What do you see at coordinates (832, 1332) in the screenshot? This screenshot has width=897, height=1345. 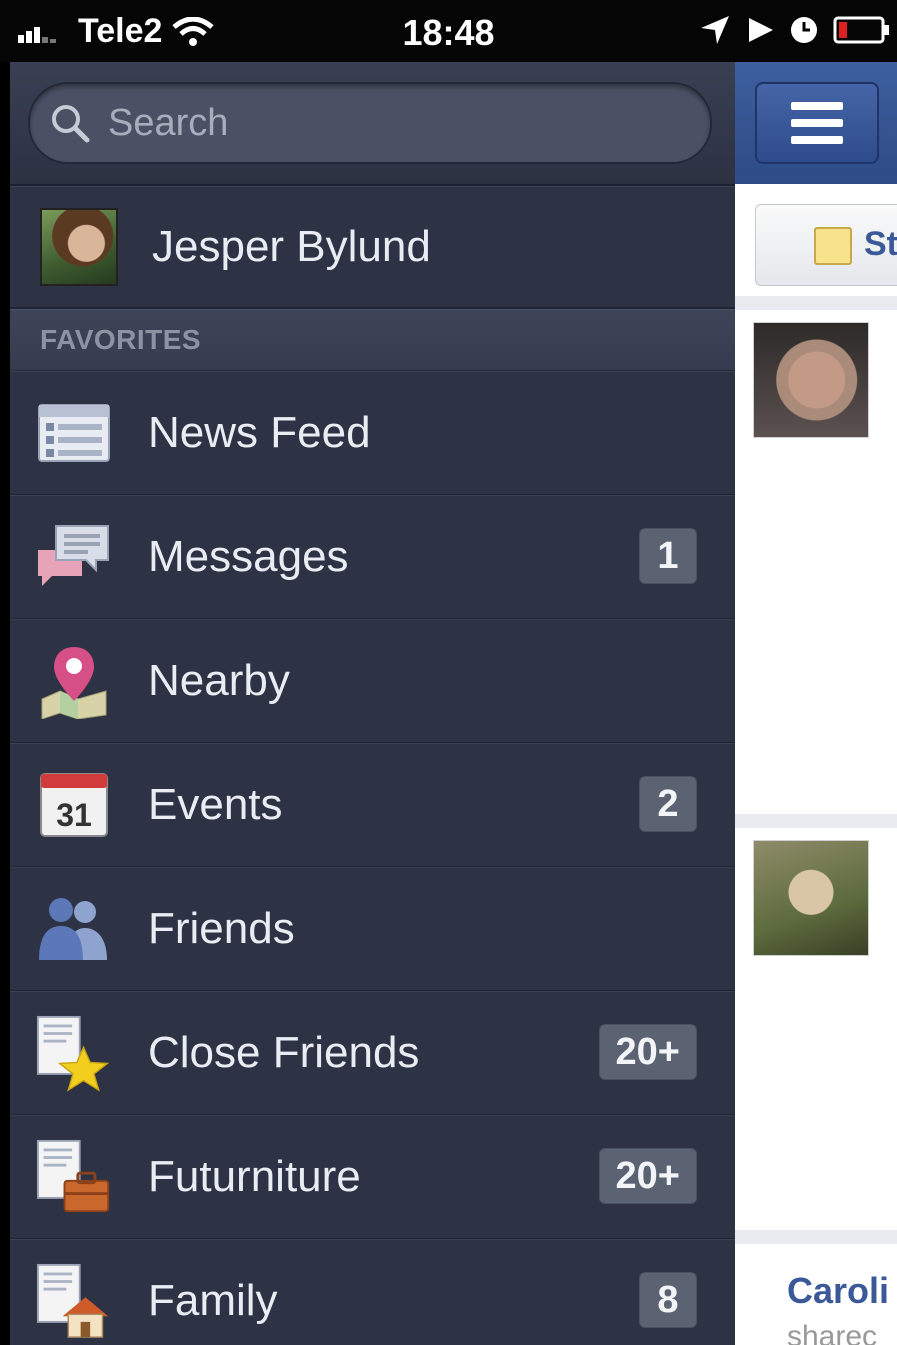 I see `post-action-text: sharec` at bounding box center [832, 1332].